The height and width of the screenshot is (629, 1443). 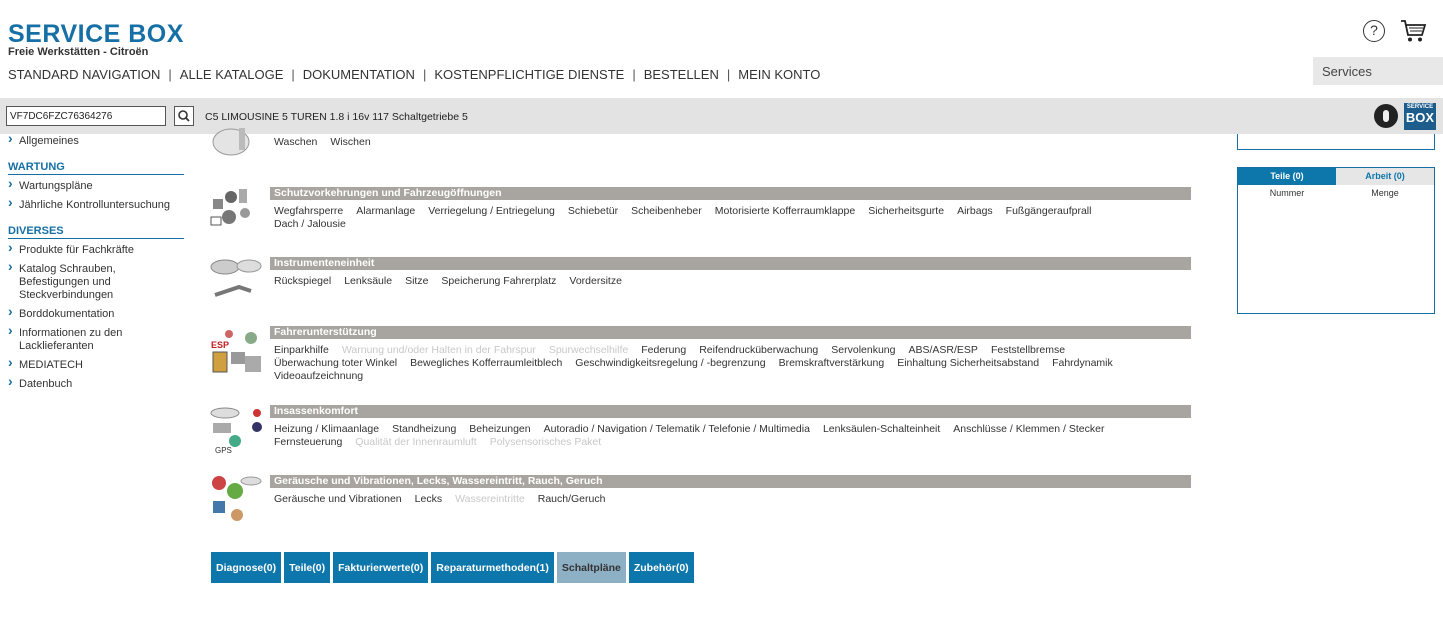 I want to click on link-heizung-klima: Heizung / Klimaanlage, so click(x=326, y=429).